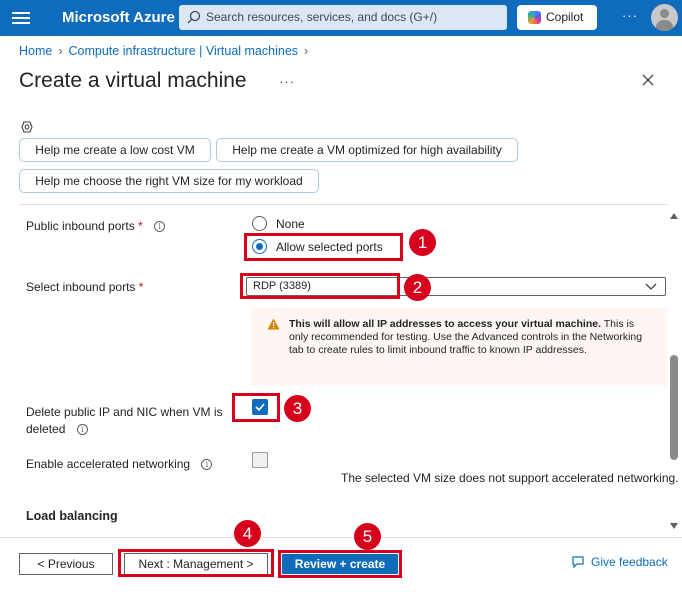  Describe the element at coordinates (417, 287) in the screenshot. I see `annotation-badge-2: 2` at that location.